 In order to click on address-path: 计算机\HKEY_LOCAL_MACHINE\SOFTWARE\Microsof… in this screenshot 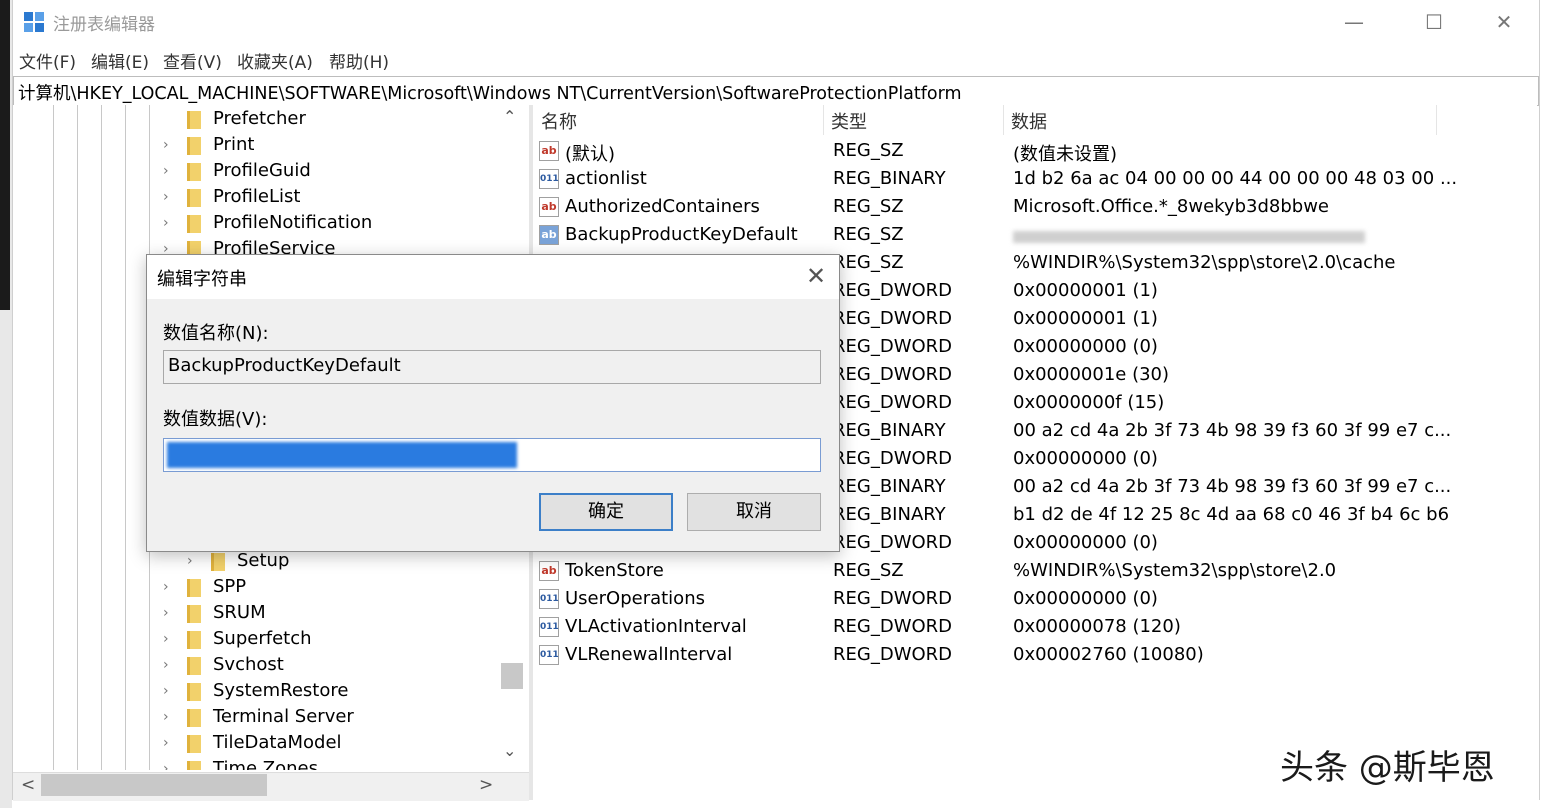, I will do `click(490, 94)`.